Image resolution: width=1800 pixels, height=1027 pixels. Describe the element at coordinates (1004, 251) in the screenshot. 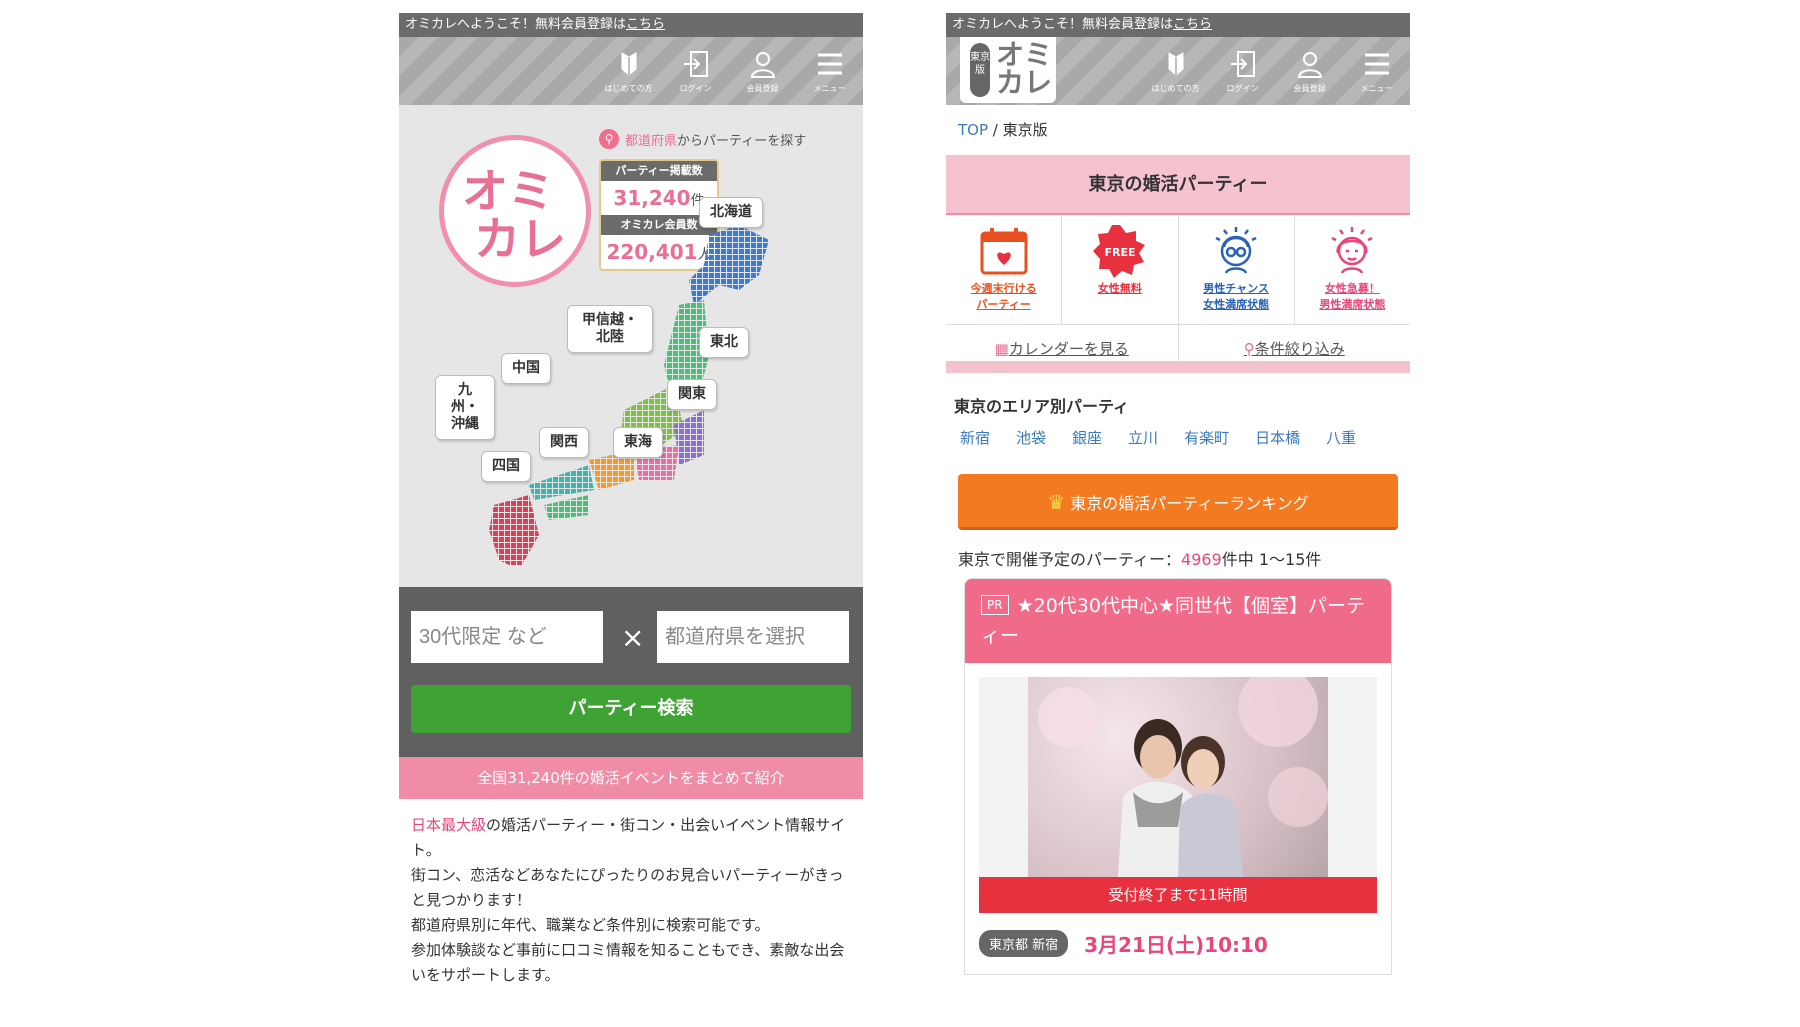

I see `calendar-icon` at that location.